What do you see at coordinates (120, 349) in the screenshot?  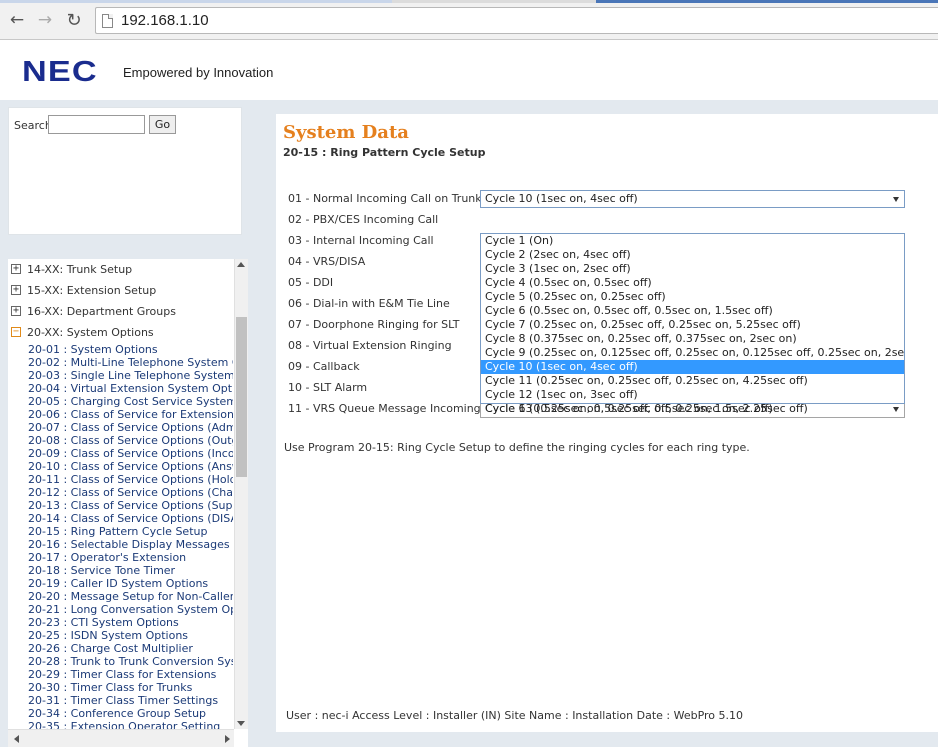 I see `tree-item: 20-01 : System Options` at bounding box center [120, 349].